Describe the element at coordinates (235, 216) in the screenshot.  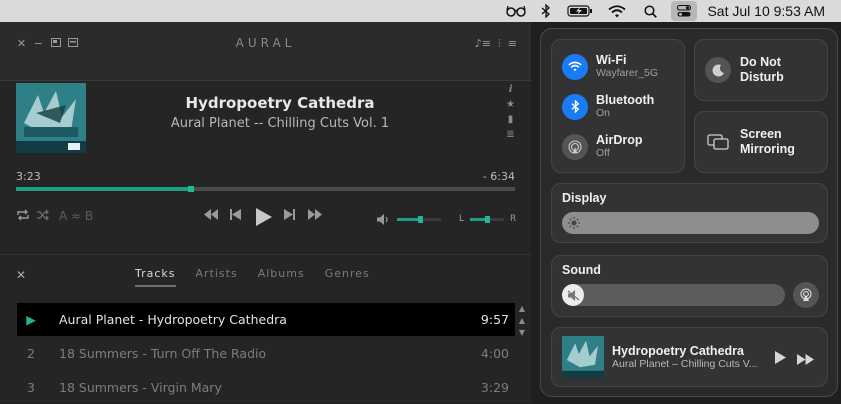
I see `previous-track-icon` at that location.